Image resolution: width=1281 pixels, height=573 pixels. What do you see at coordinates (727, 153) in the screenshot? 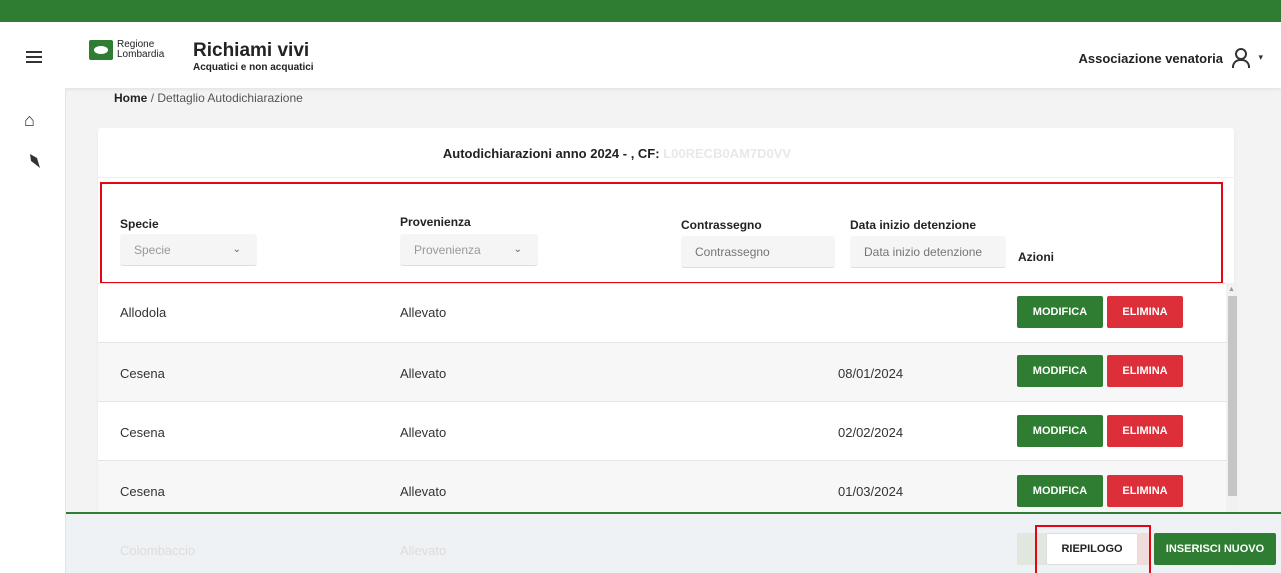
I see `cf-value: L00RECB0AM7D0VV` at bounding box center [727, 153].